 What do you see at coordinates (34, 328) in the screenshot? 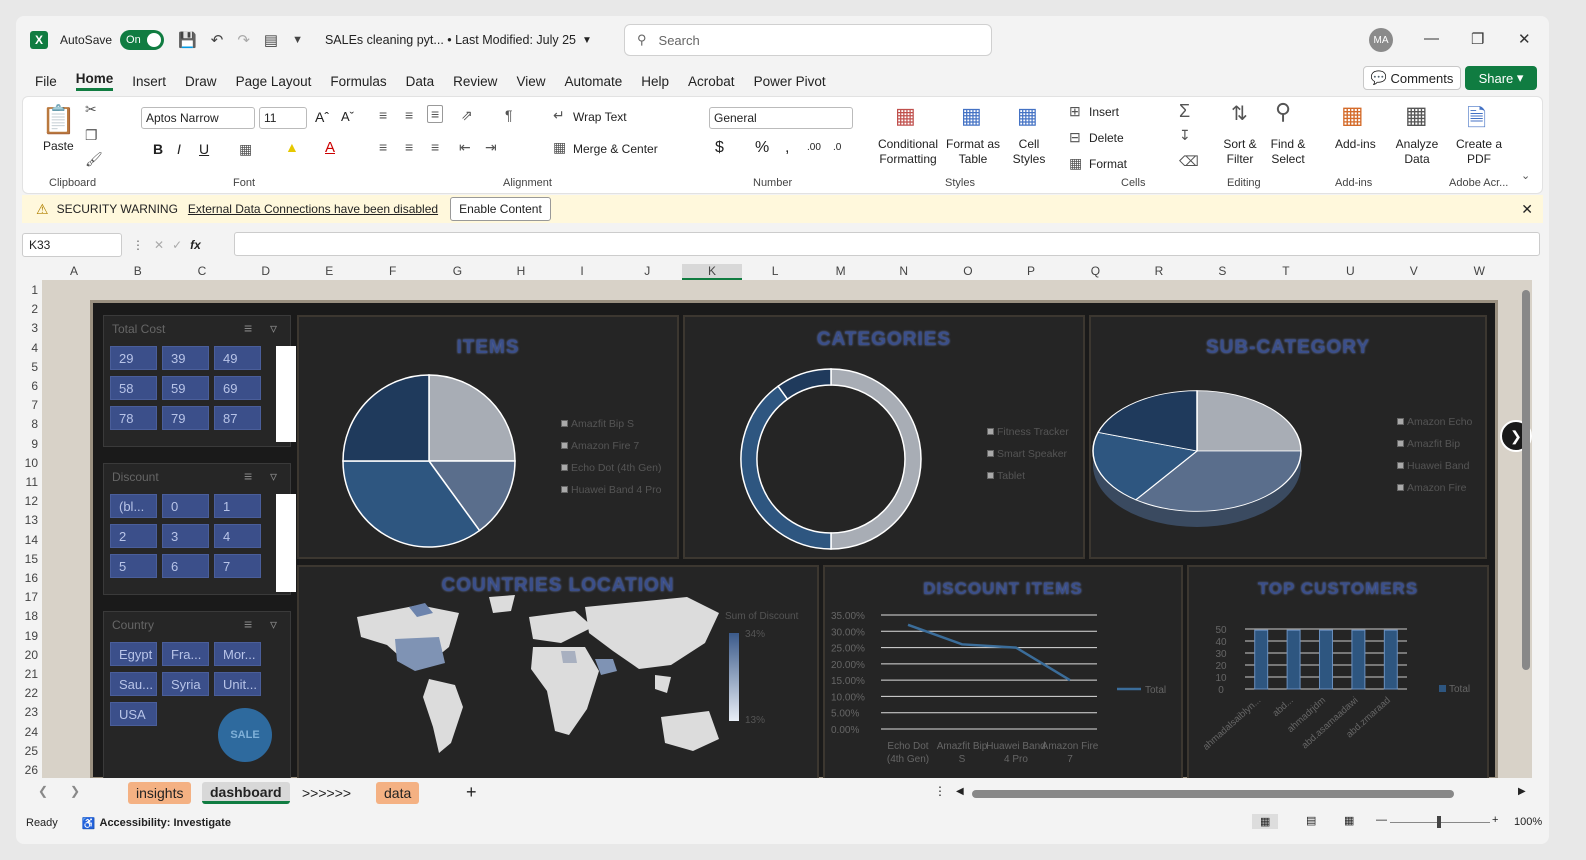
I see `row-header: 3` at bounding box center [34, 328].